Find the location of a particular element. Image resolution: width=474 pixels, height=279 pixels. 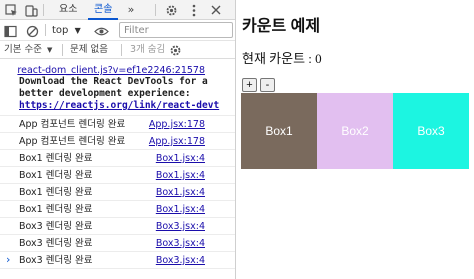

filter-input is located at coordinates (176, 30).